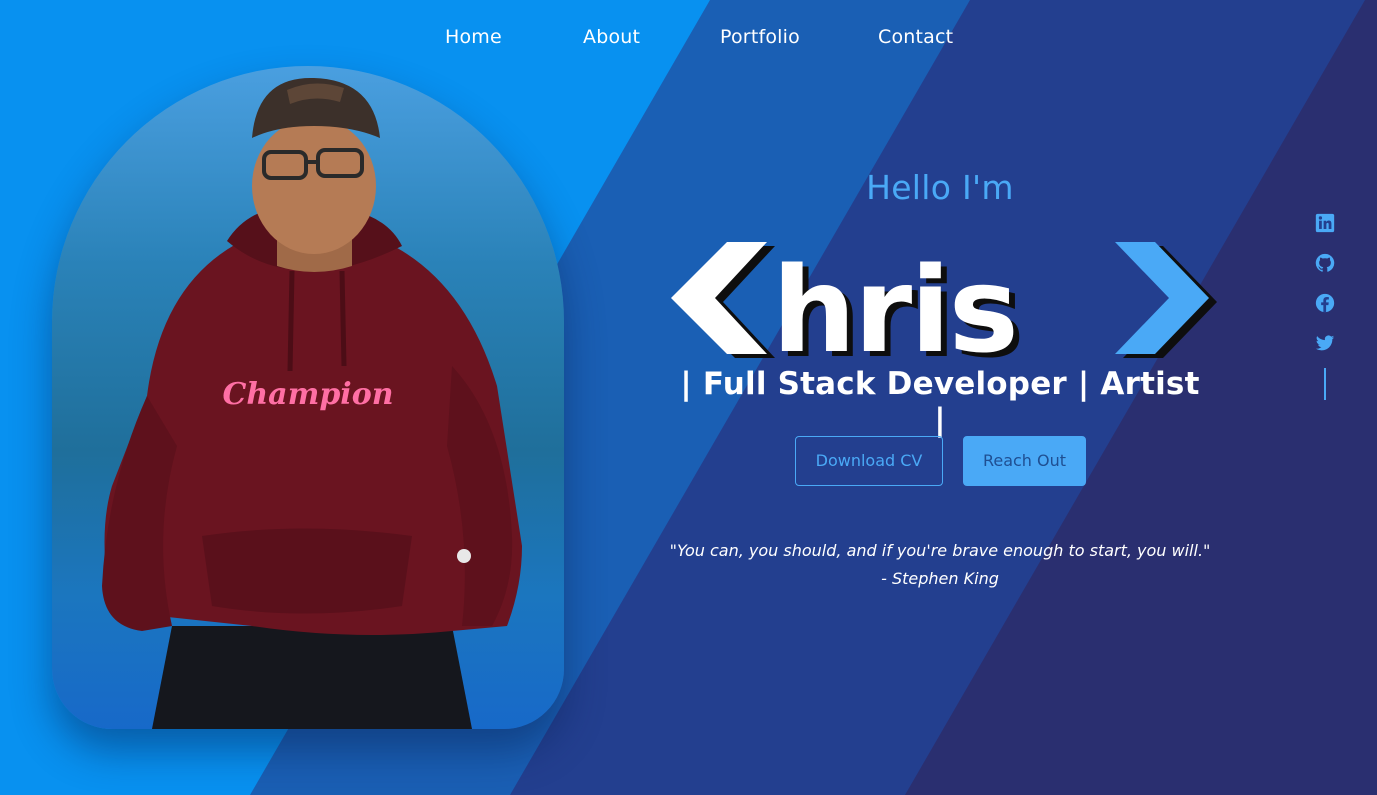 Image resolution: width=1377 pixels, height=795 pixels. What do you see at coordinates (915, 37) in the screenshot?
I see `nav-link-contact: Contact` at bounding box center [915, 37].